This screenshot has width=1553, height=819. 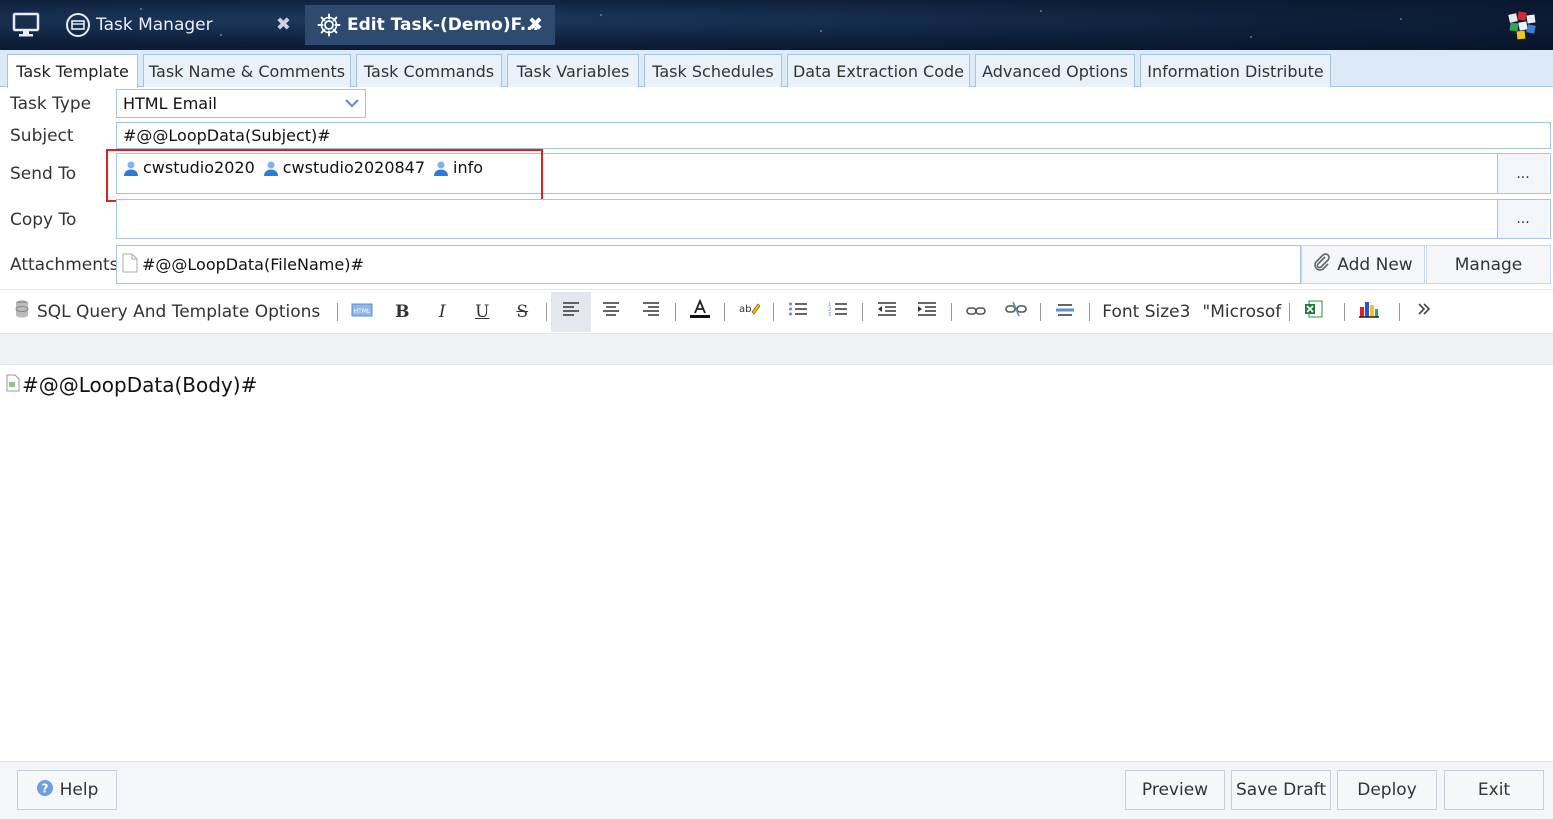 I want to click on tab-task-variables: Task Variables, so click(x=573, y=70).